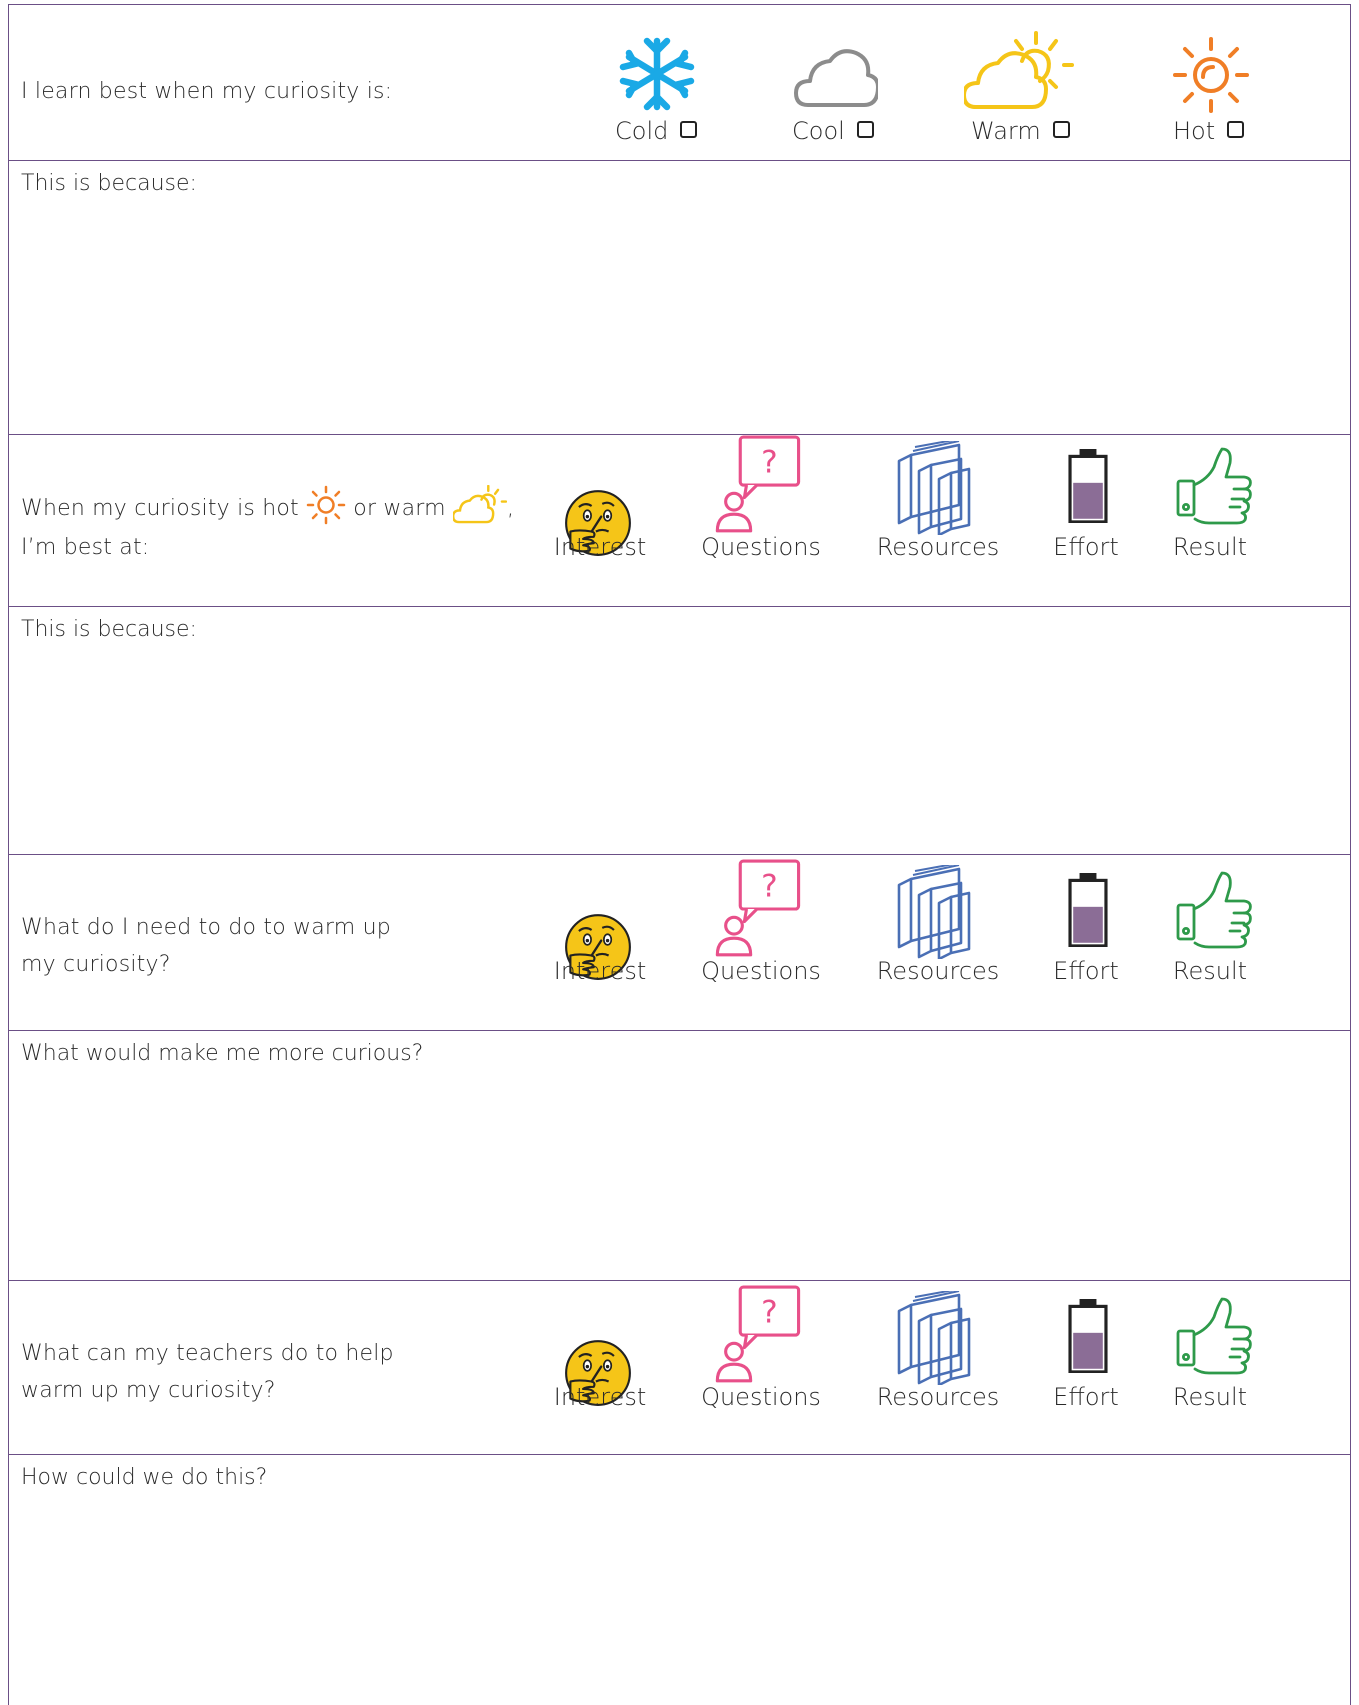 The image size is (1359, 1705). I want to click on option-hot-label: Hot, so click(1194, 131).